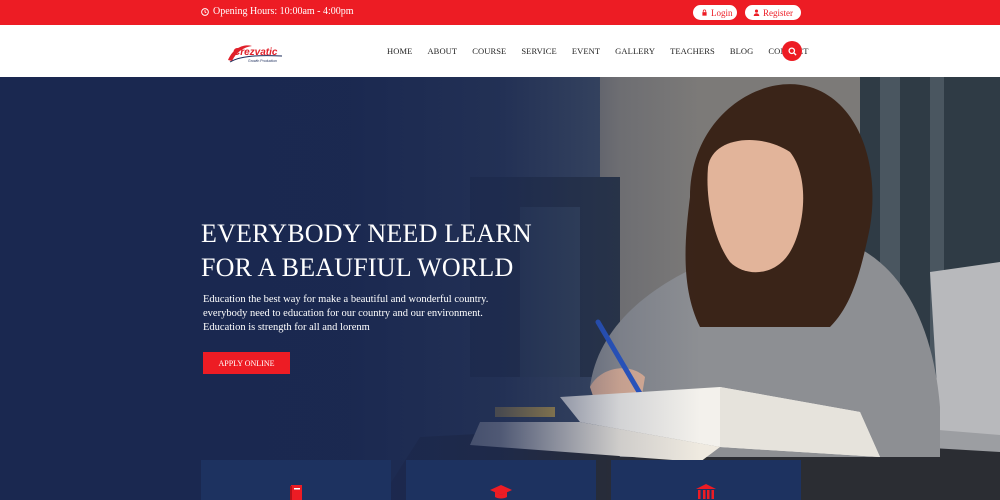 The width and height of the screenshot is (1000, 500). What do you see at coordinates (489, 51) in the screenshot?
I see `nav-course: COURSE` at bounding box center [489, 51].